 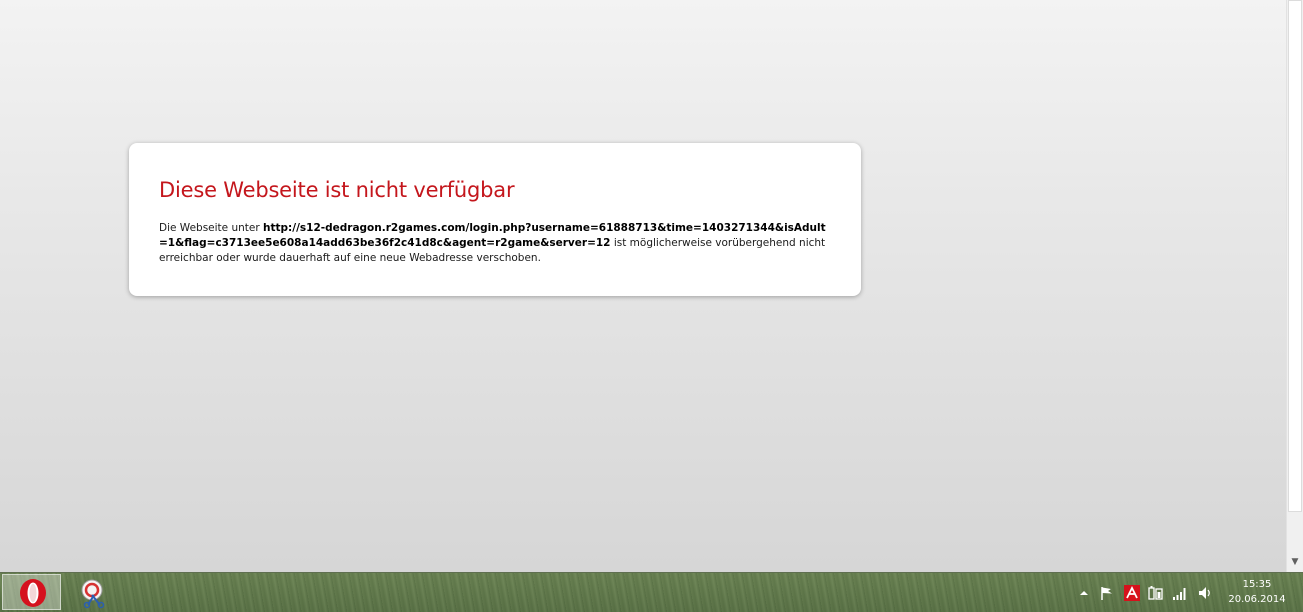 What do you see at coordinates (211, 228) in the screenshot?
I see `error-message-prefix: Die Webseite unter` at bounding box center [211, 228].